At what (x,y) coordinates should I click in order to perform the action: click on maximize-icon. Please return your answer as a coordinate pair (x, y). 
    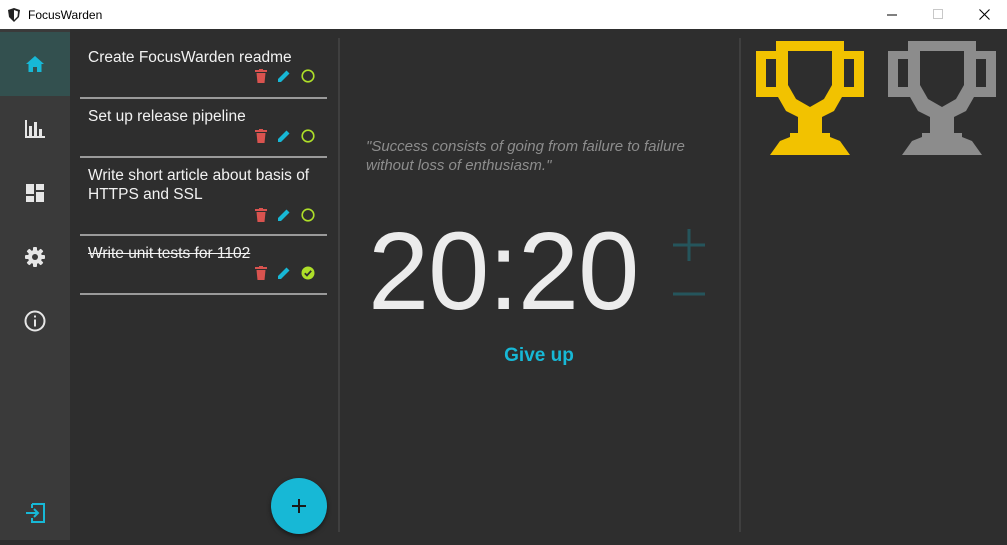
    Looking at the image, I should click on (937, 14).